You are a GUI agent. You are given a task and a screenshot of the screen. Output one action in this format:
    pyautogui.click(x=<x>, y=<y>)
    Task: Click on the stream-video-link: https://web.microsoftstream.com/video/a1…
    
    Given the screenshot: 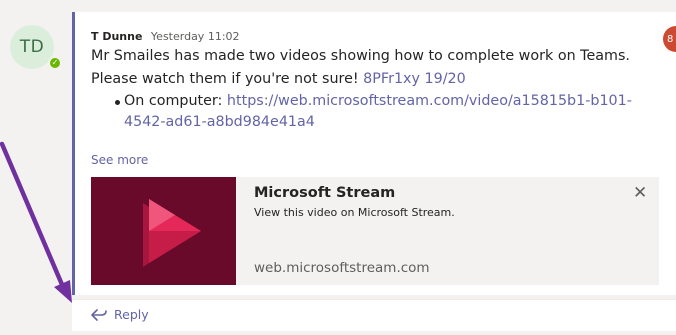 What is the action you would take?
    pyautogui.click(x=429, y=101)
    